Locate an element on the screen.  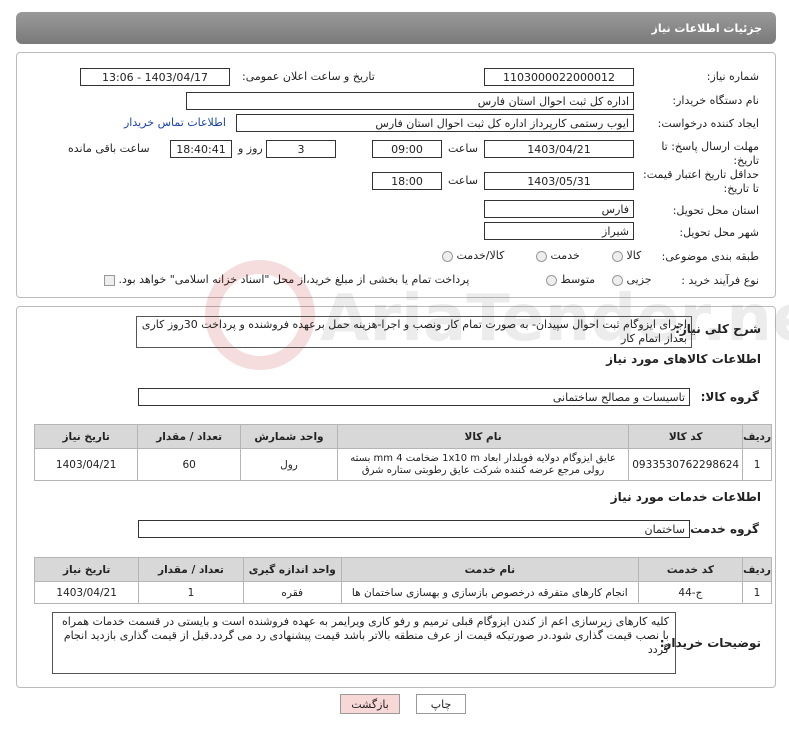
print-button: چاپ is located at coordinates (441, 704).